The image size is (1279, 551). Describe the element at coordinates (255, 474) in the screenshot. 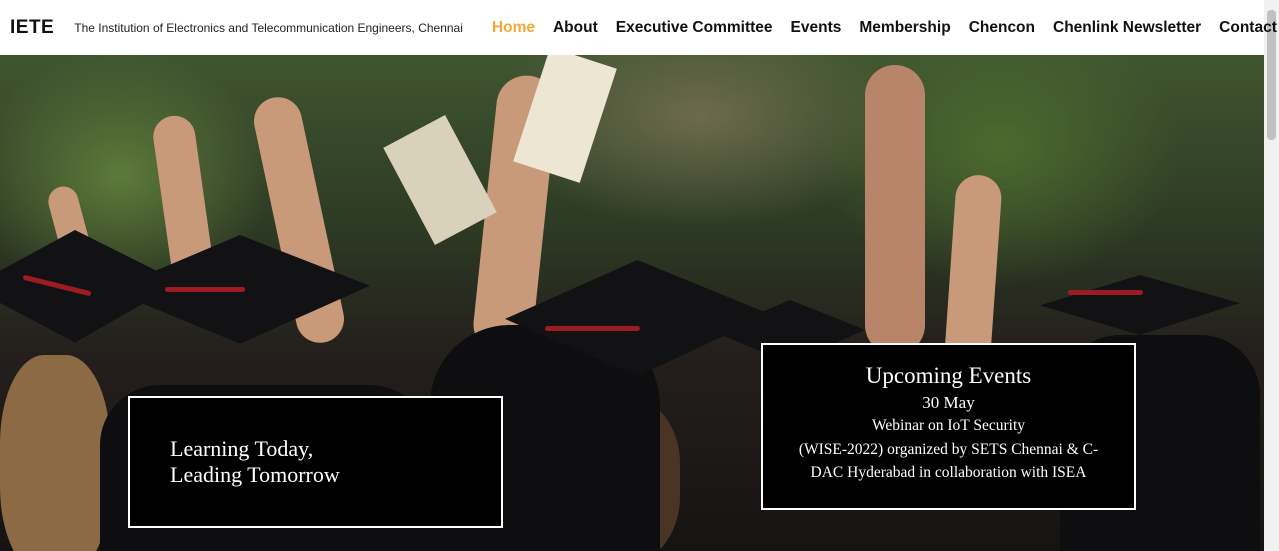

I see `tagline-line-2: Leading Tomorrow` at that location.